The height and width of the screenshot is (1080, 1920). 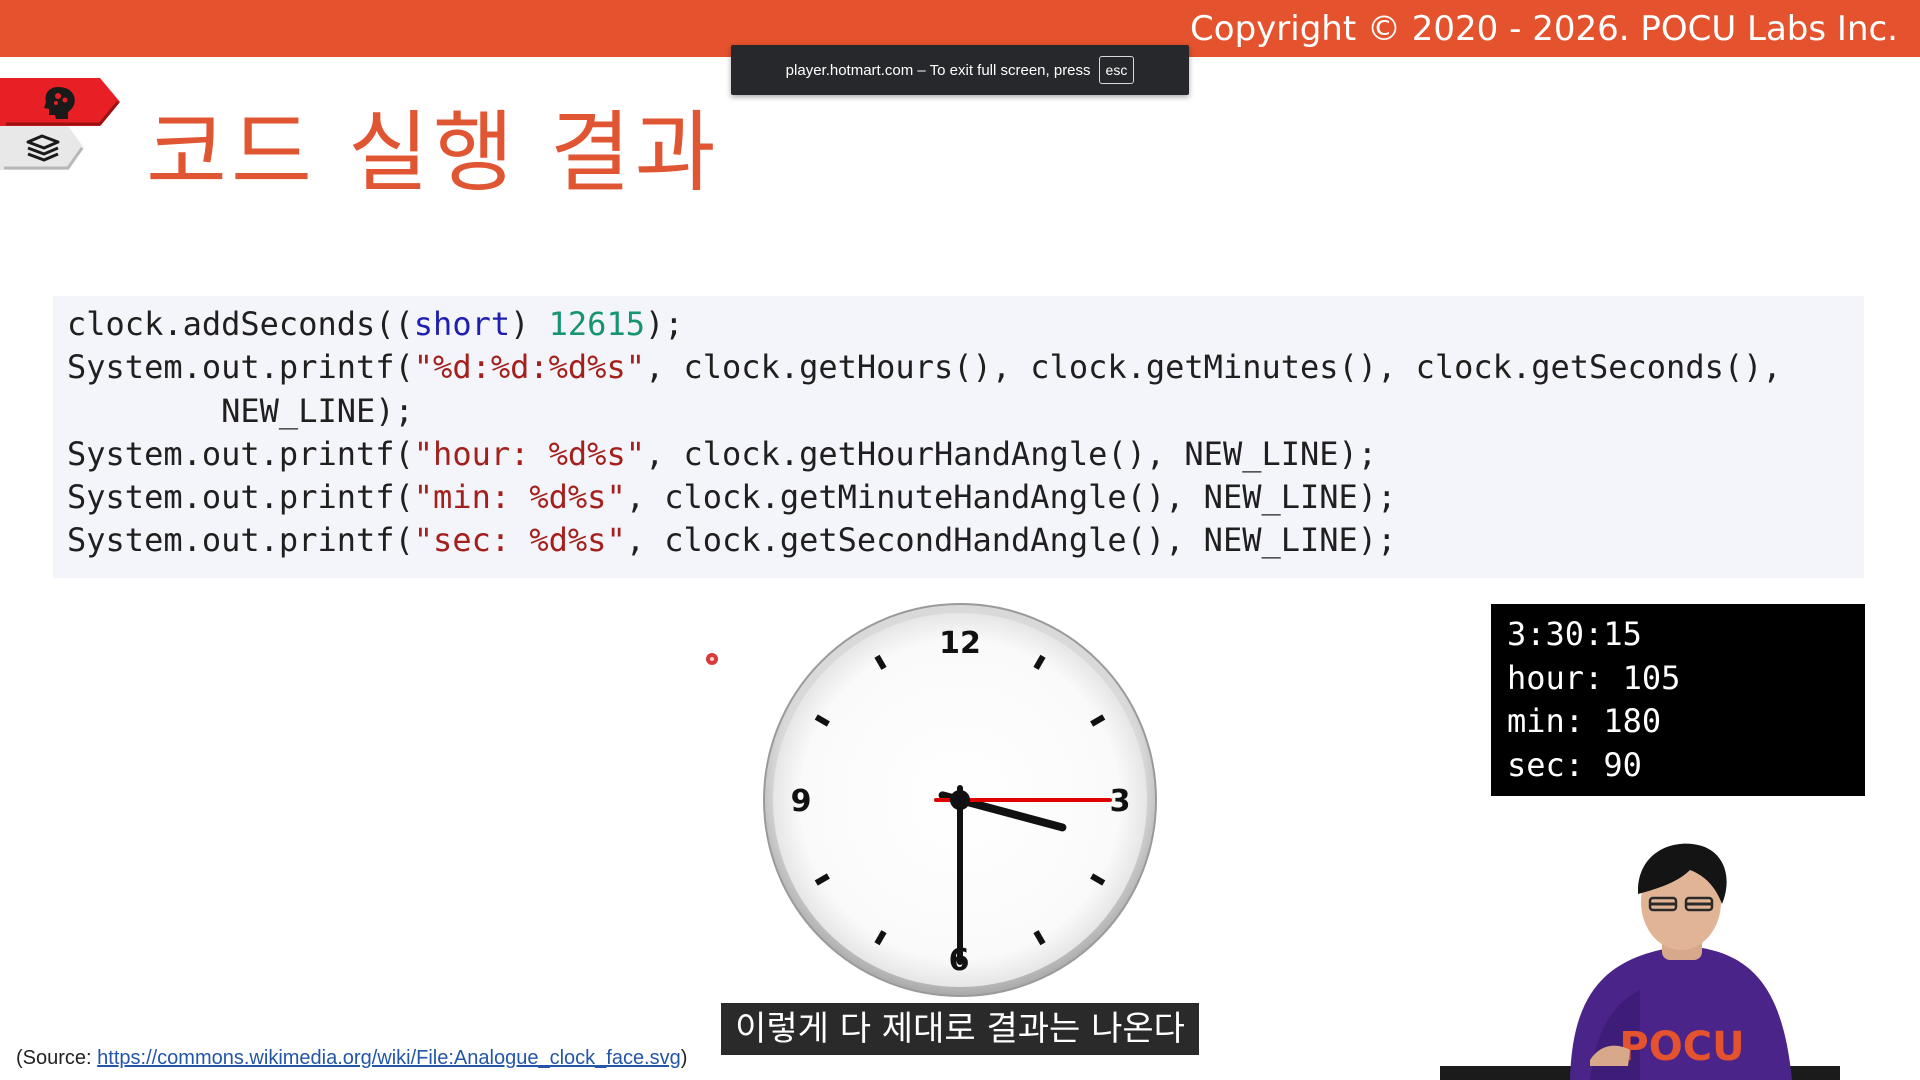 I want to click on pointer-cursor, so click(x=712, y=659).